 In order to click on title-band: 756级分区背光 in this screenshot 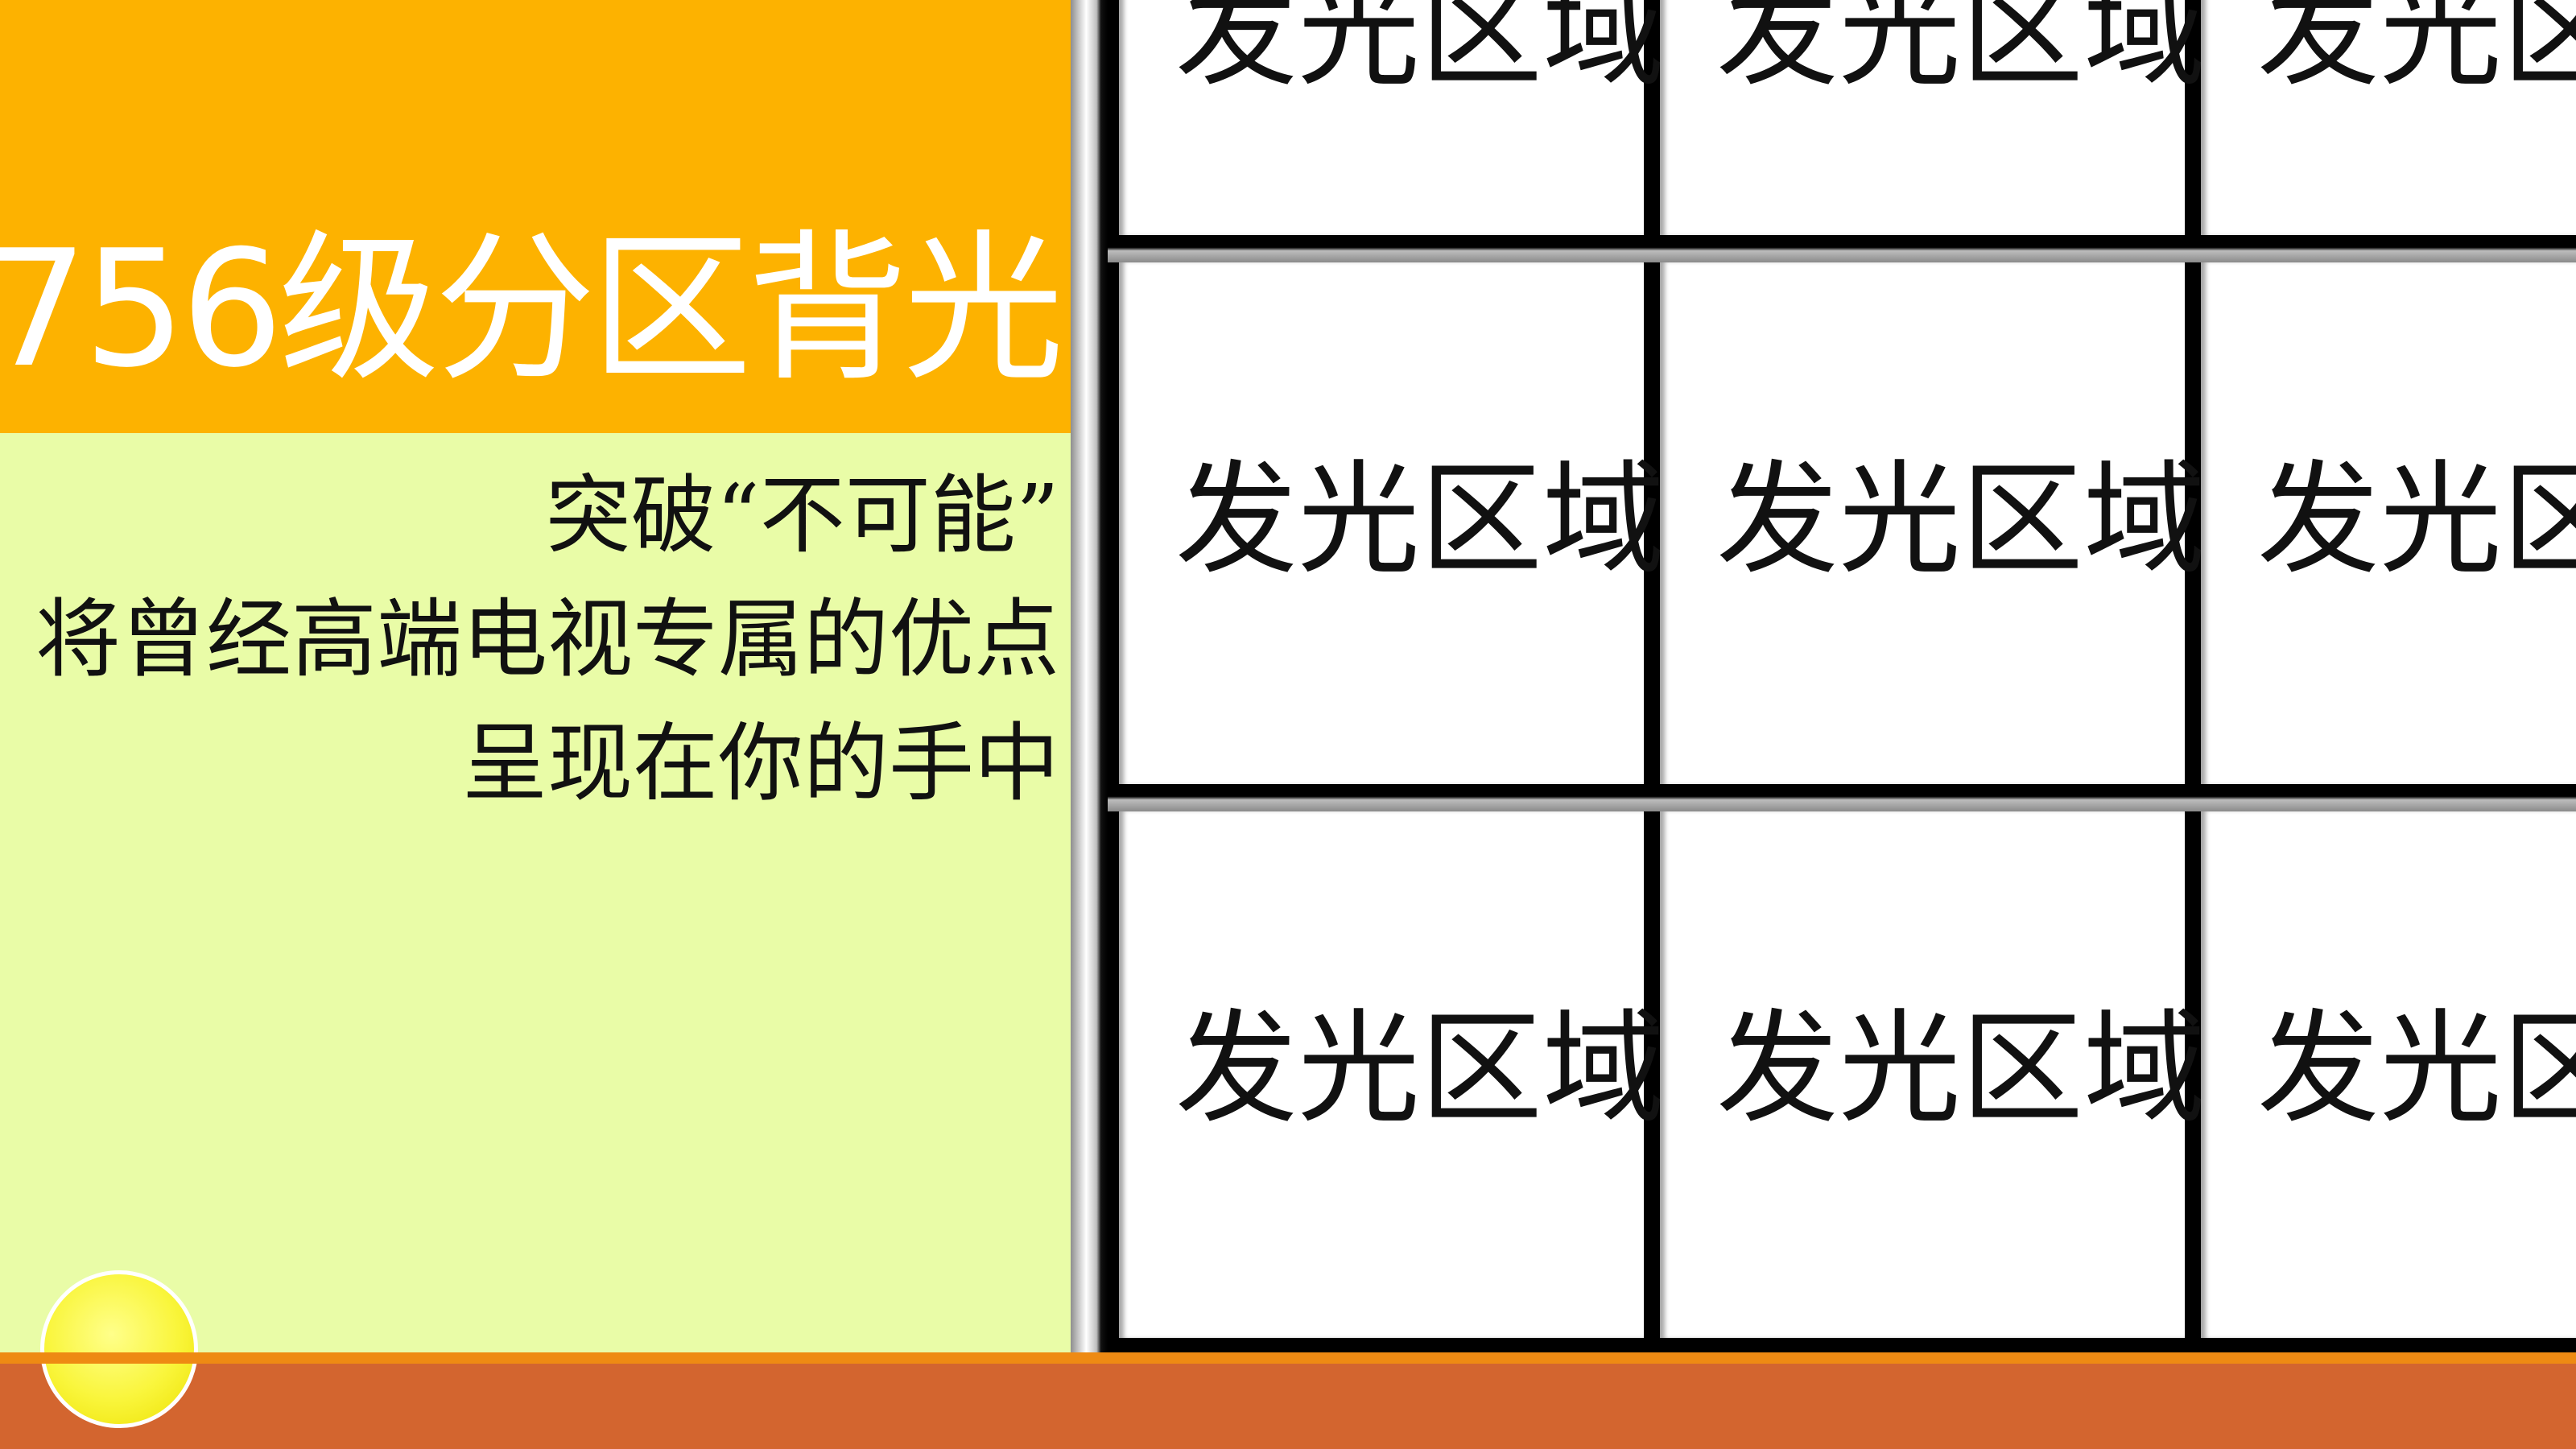, I will do `click(535, 216)`.